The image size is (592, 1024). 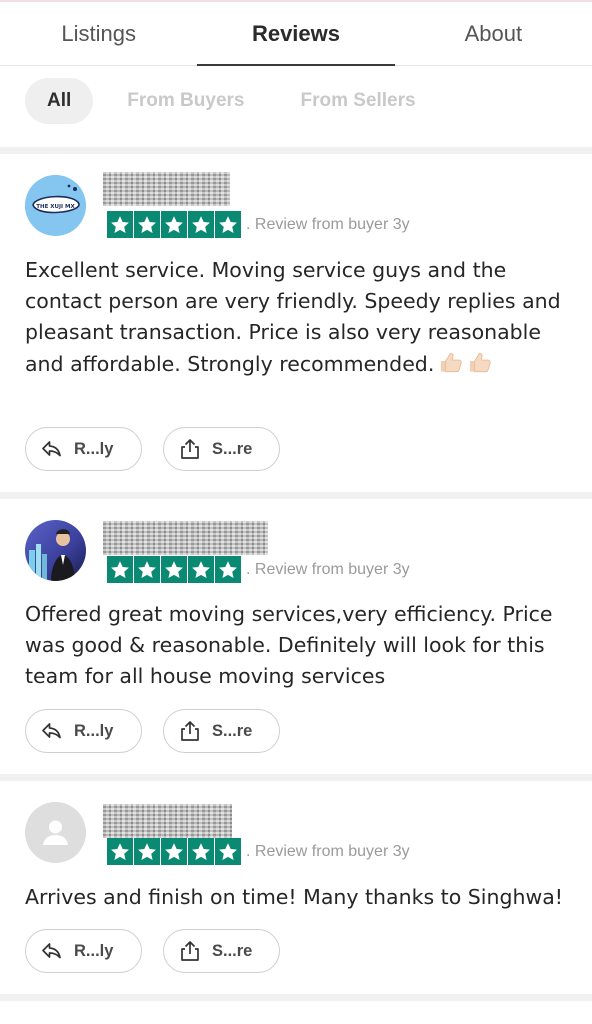 I want to click on user-photo-icon, so click(x=55, y=550).